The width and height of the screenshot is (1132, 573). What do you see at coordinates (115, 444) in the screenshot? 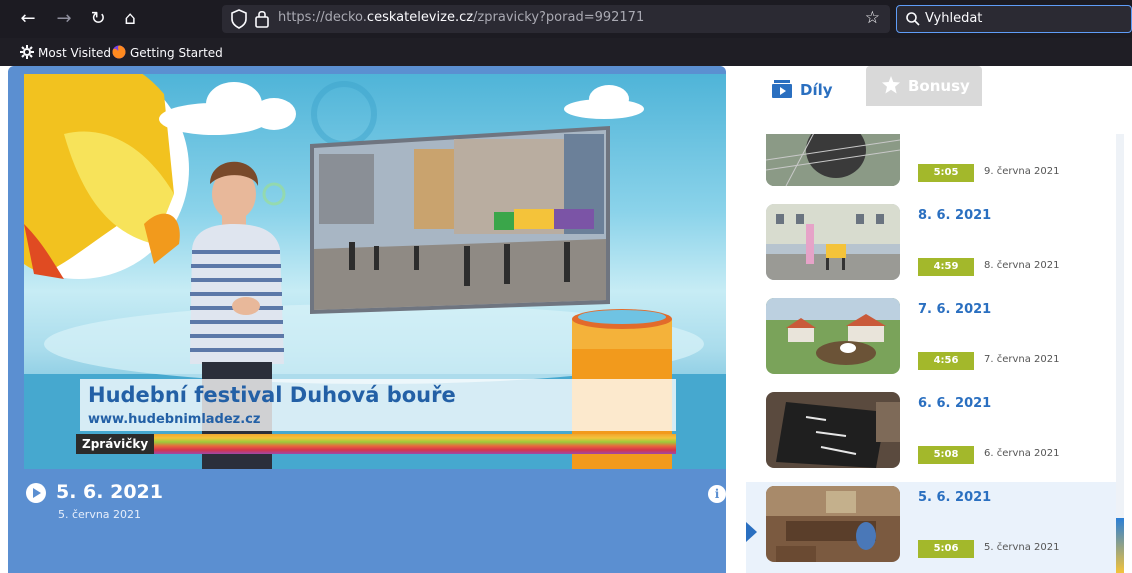
I see `lower-third-tag: Zprávičky` at bounding box center [115, 444].